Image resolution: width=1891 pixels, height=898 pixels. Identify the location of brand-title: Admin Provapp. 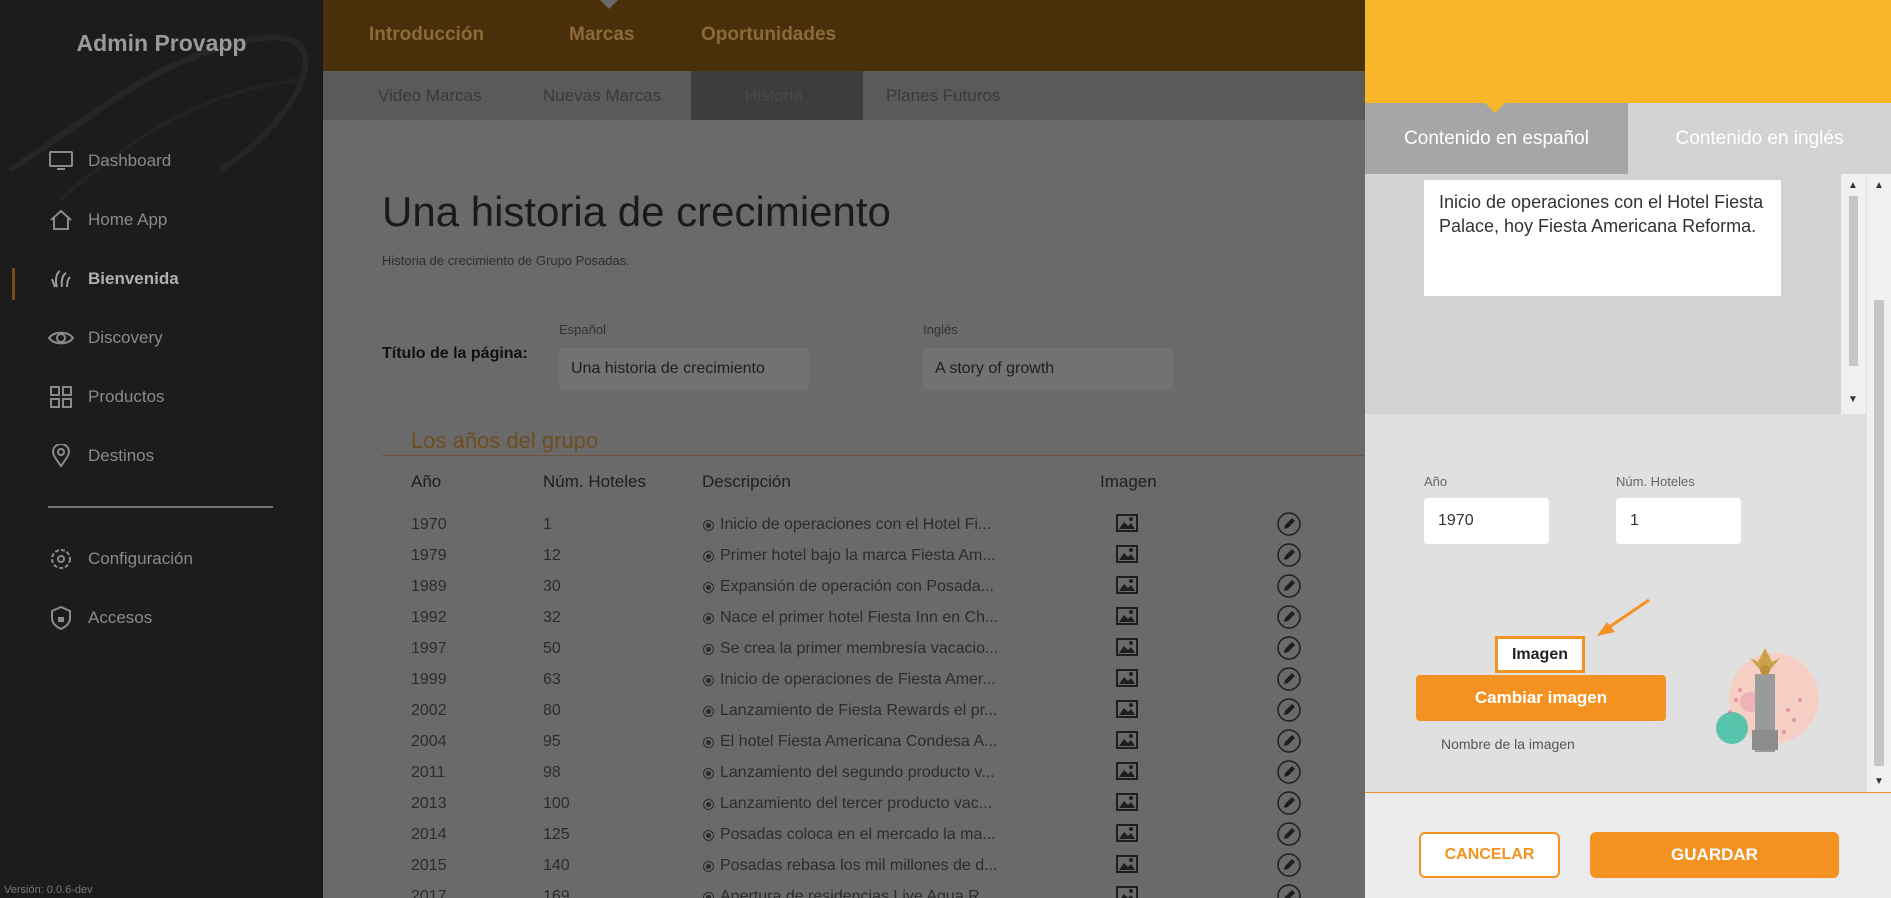
(161, 43).